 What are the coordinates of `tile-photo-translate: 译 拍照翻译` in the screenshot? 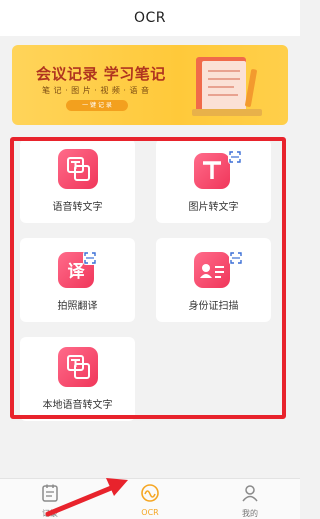 It's located at (77, 280).